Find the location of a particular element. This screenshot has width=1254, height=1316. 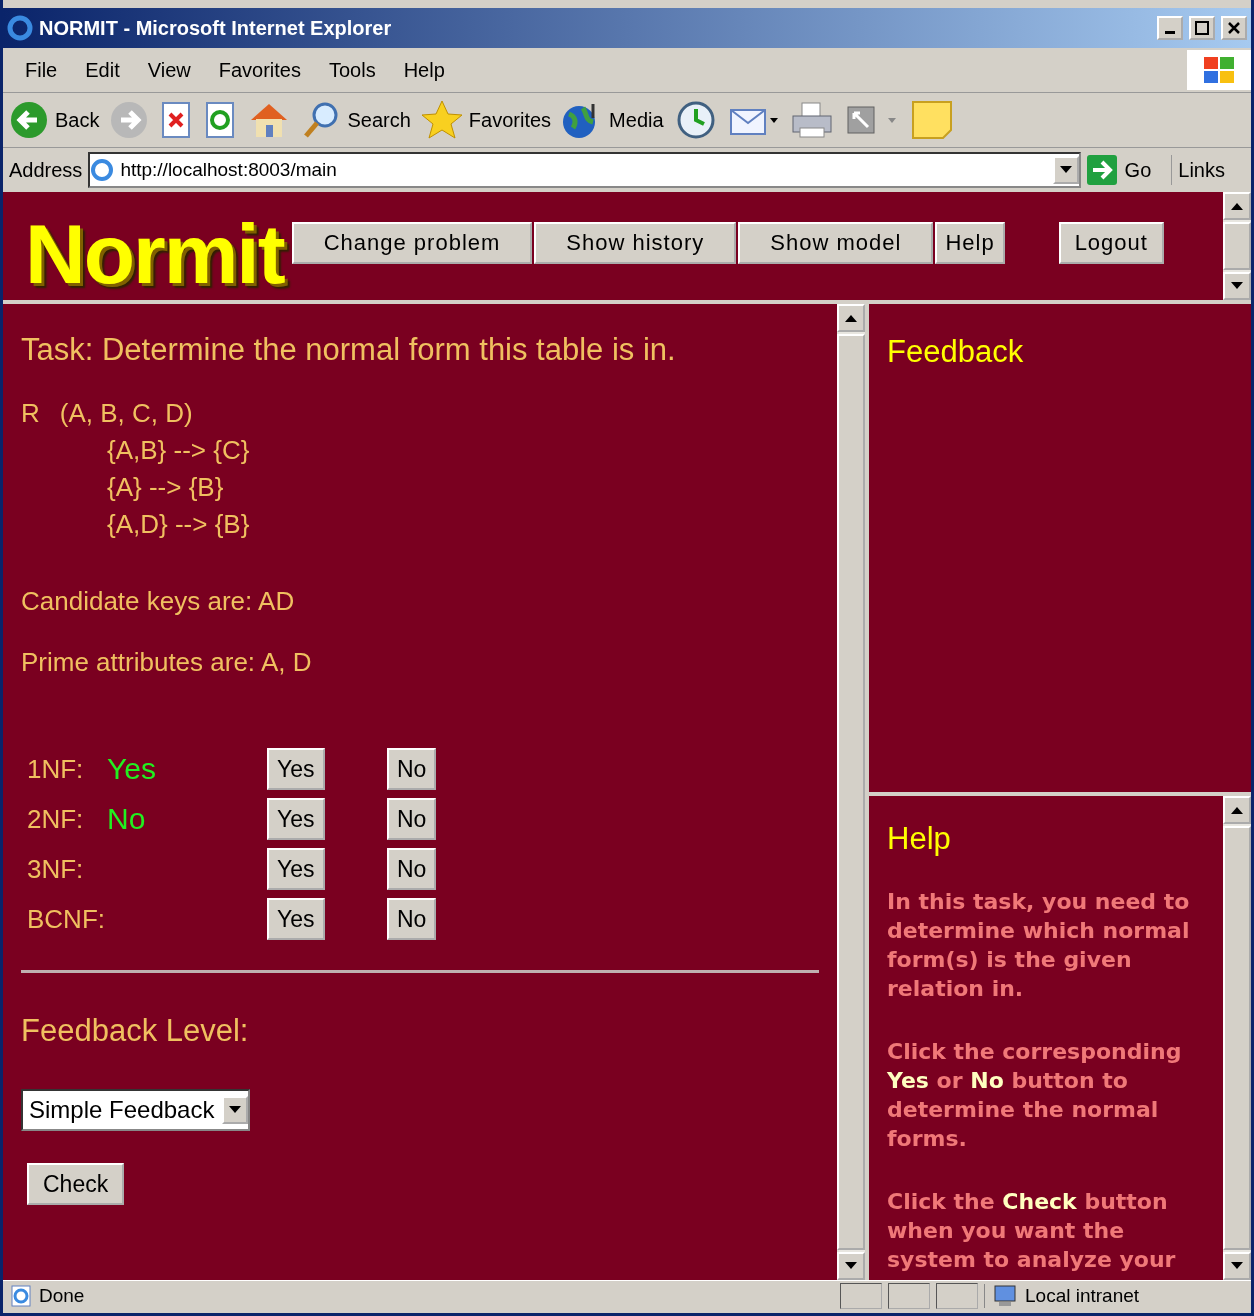

media-button: Media is located at coordinates (612, 120).